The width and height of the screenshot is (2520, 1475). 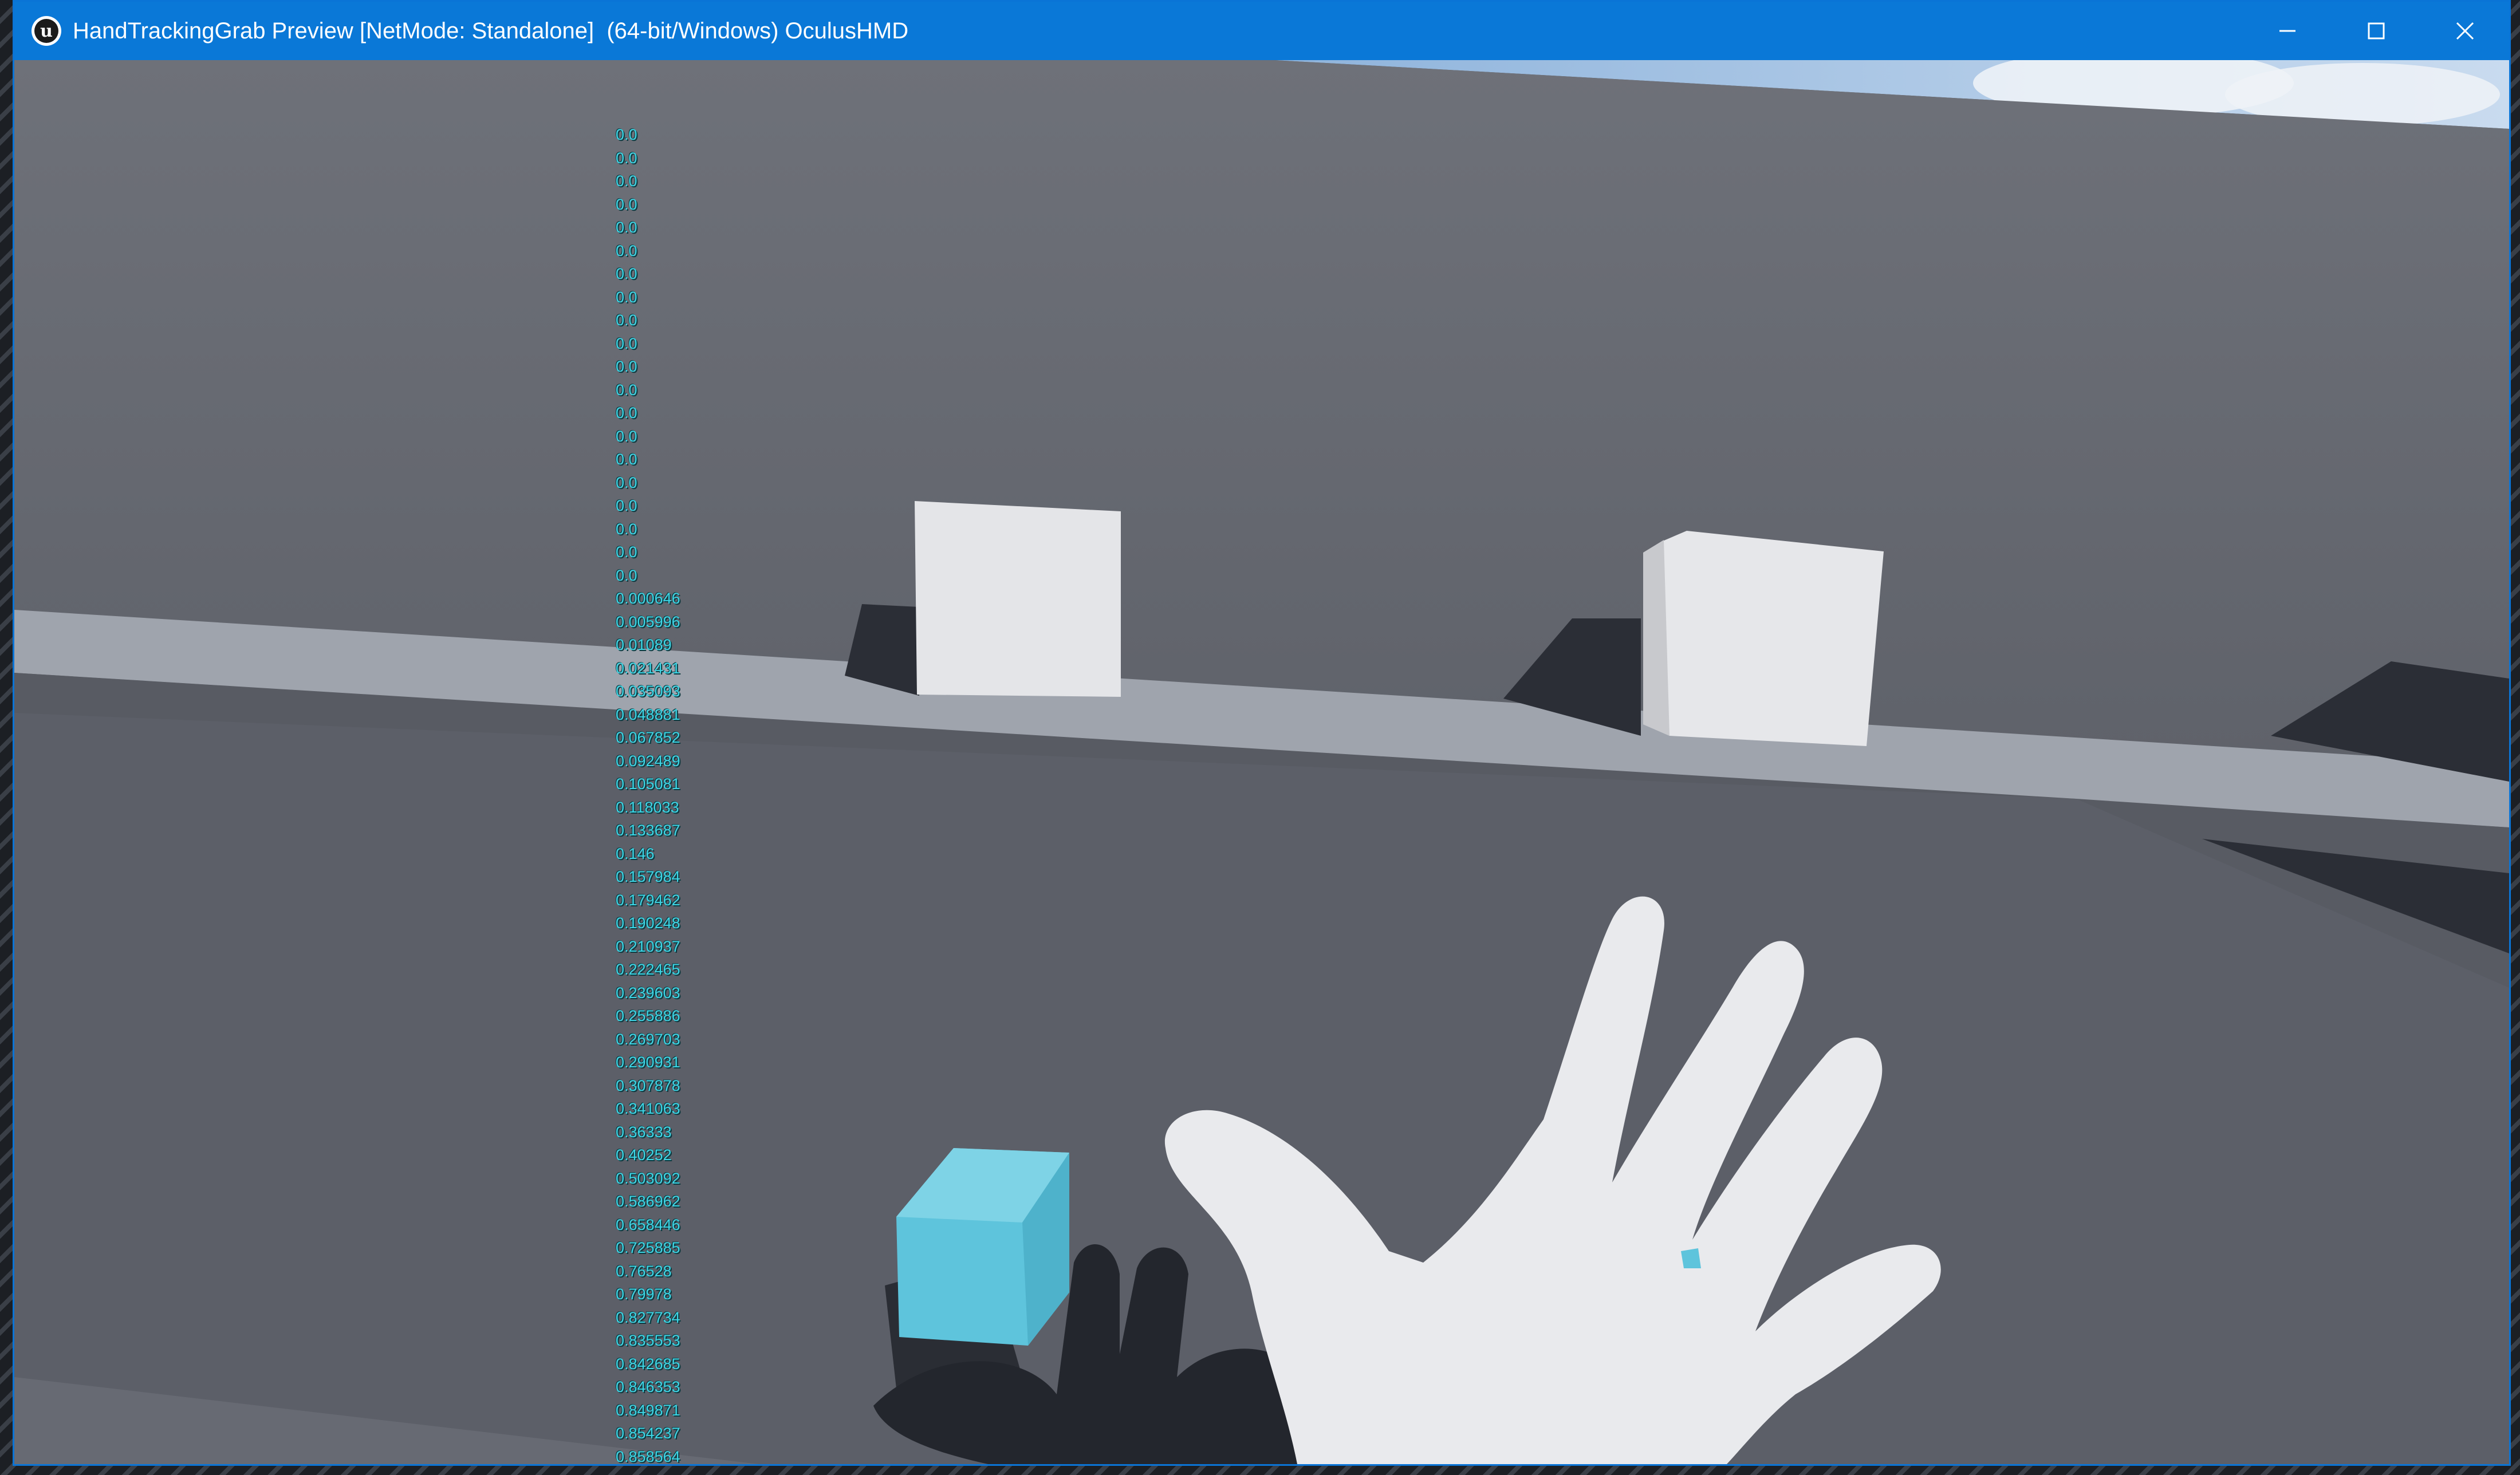 What do you see at coordinates (648, 1386) in the screenshot?
I see `debug-value: 0.846353` at bounding box center [648, 1386].